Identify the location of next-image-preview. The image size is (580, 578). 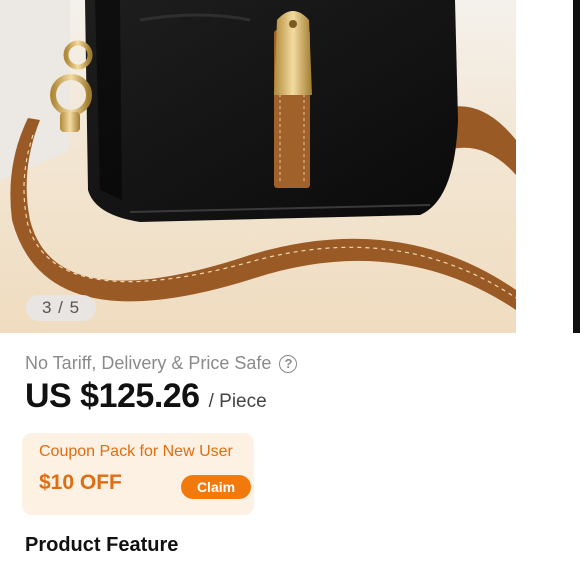
(576, 166).